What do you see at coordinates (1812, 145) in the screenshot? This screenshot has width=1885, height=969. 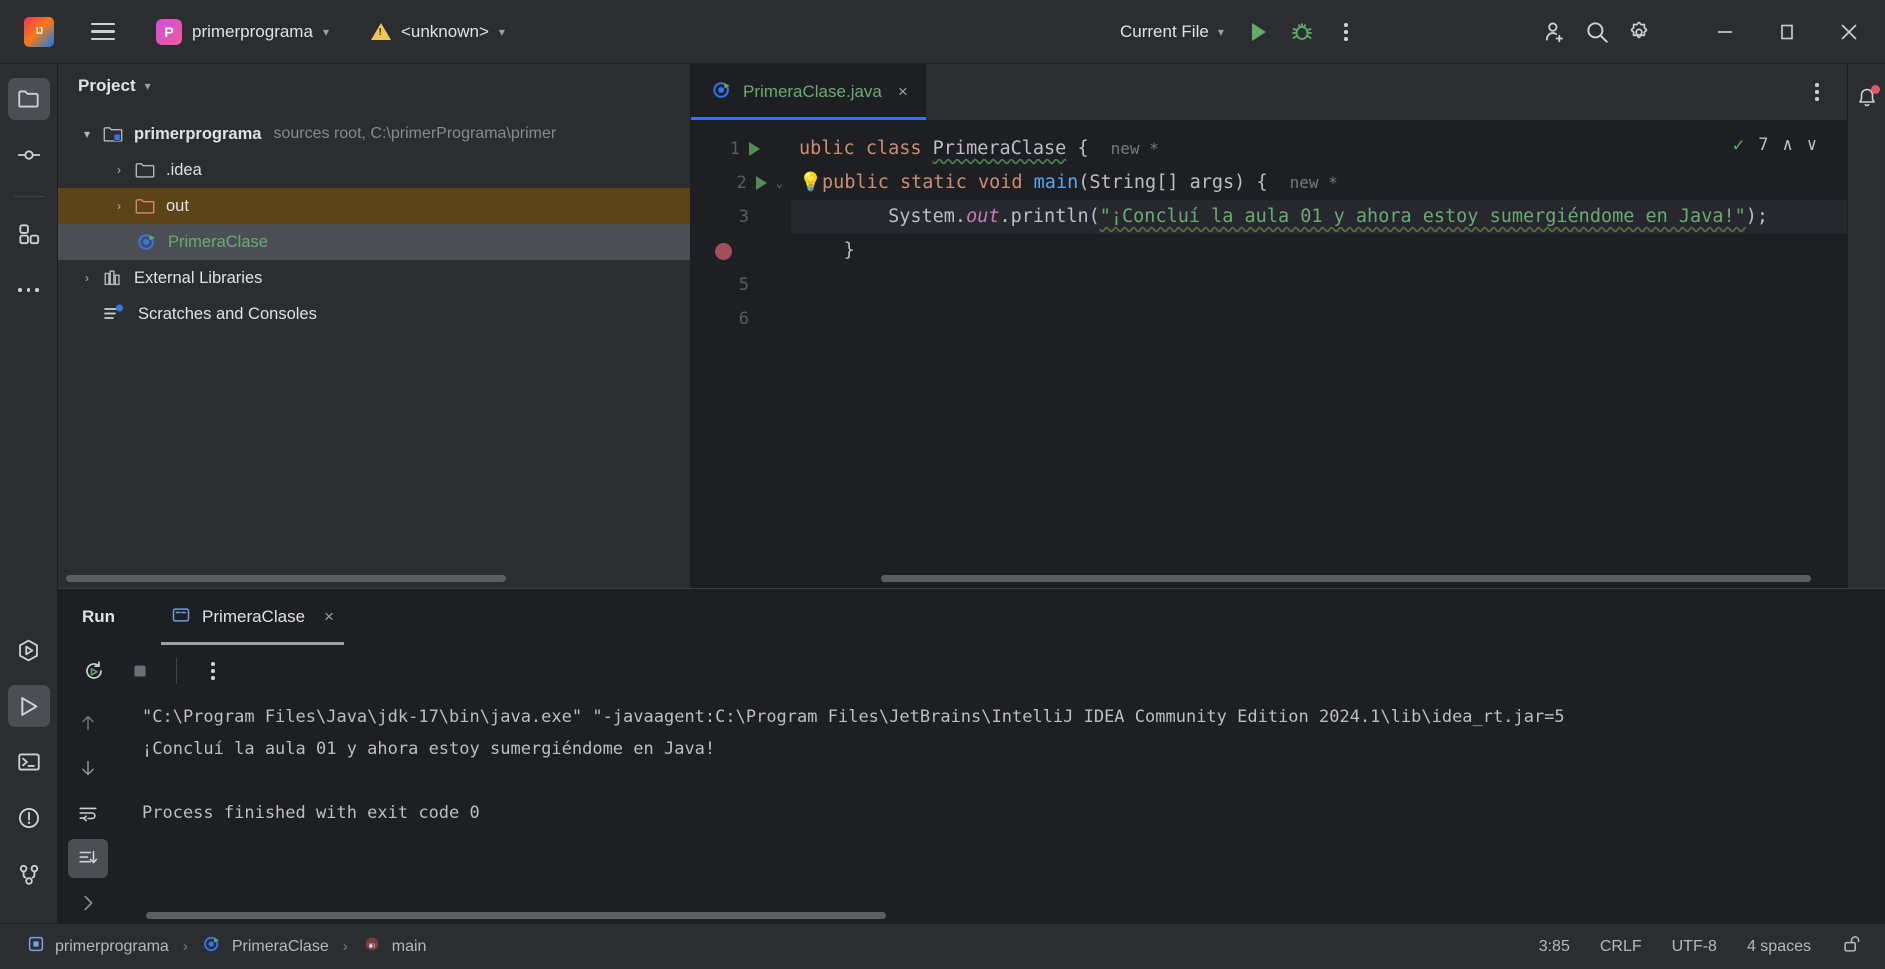 I see `next-problem-icon: ∨` at bounding box center [1812, 145].